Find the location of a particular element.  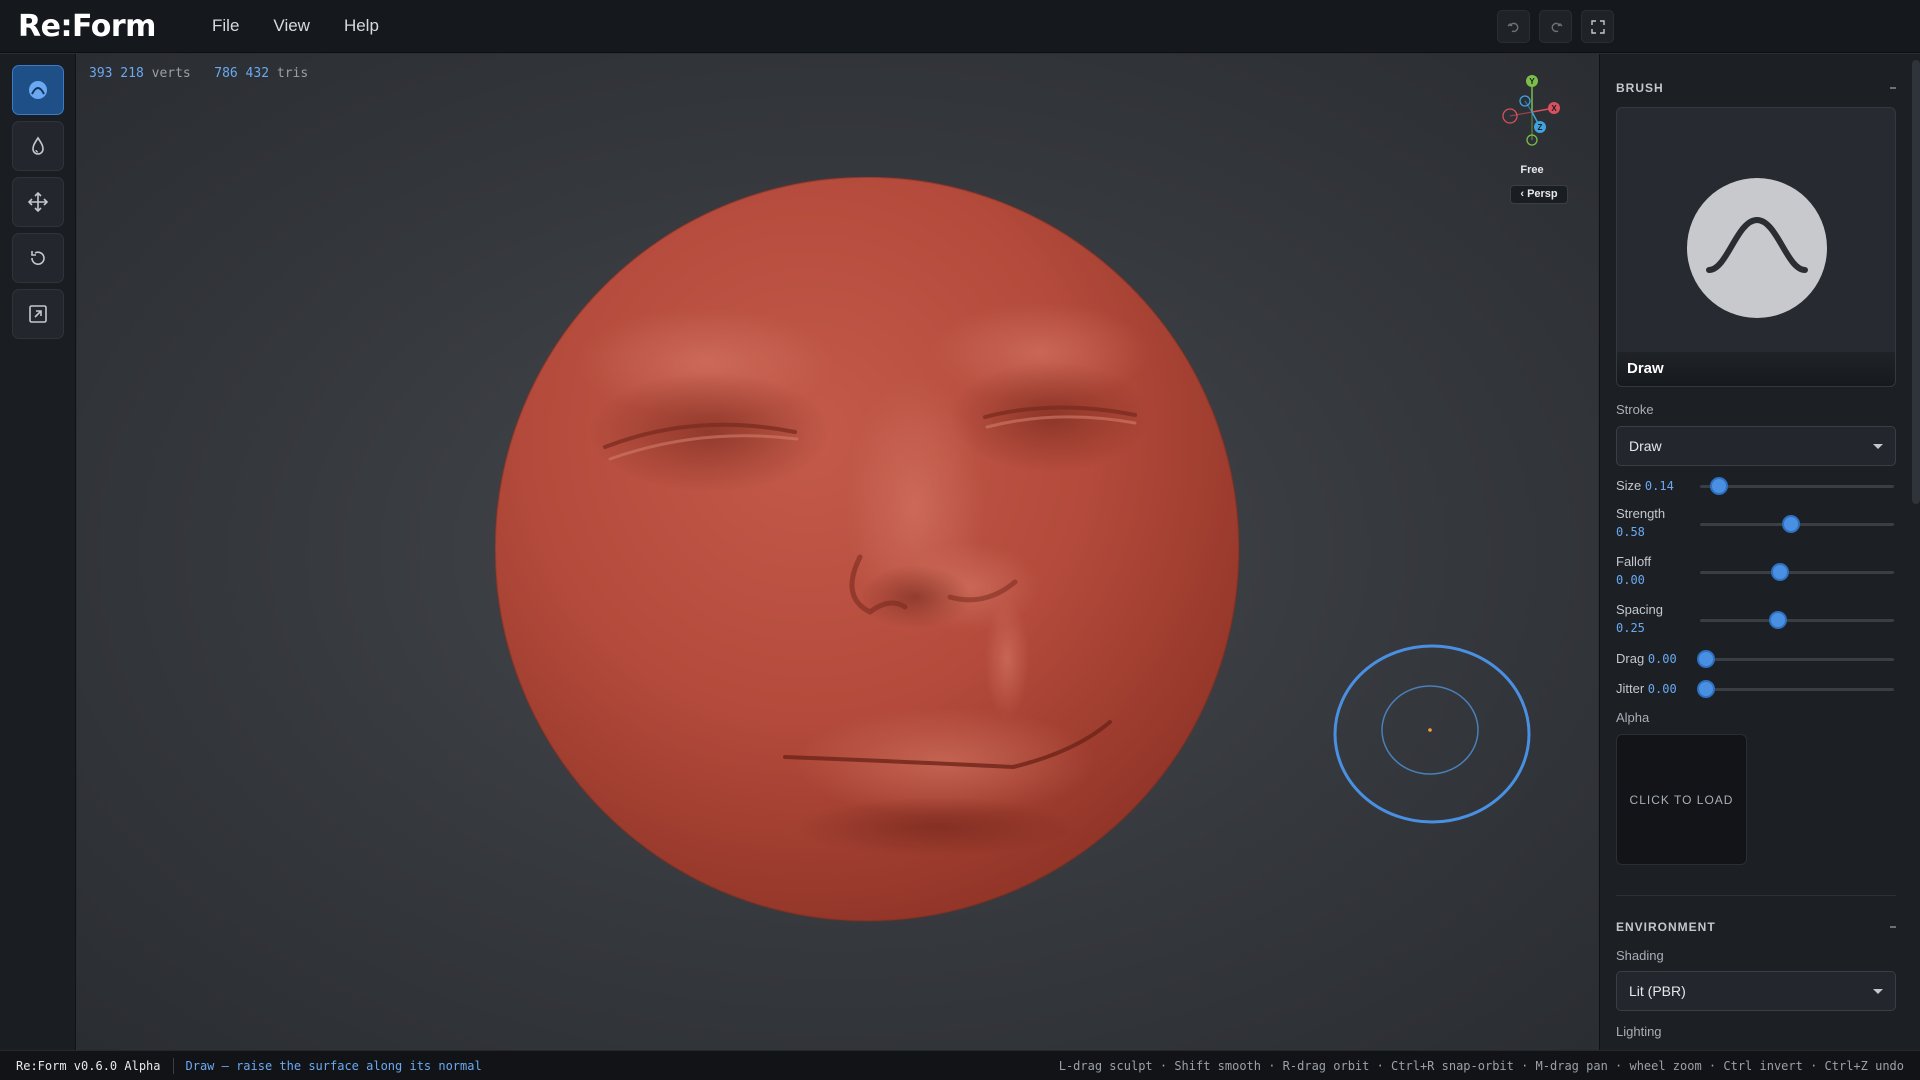

shading-label: Shading is located at coordinates (1640, 955).